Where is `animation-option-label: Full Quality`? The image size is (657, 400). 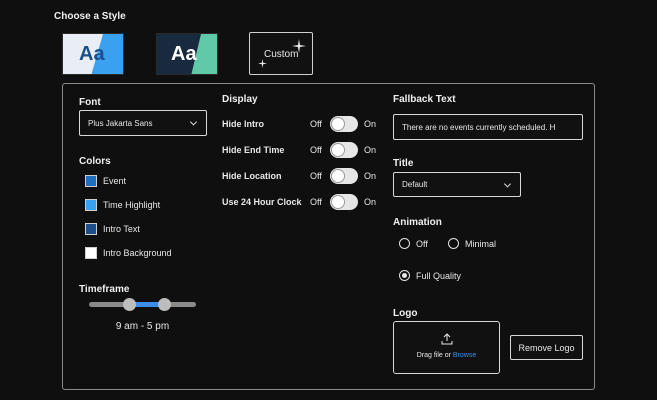
animation-option-label: Full Quality is located at coordinates (439, 276).